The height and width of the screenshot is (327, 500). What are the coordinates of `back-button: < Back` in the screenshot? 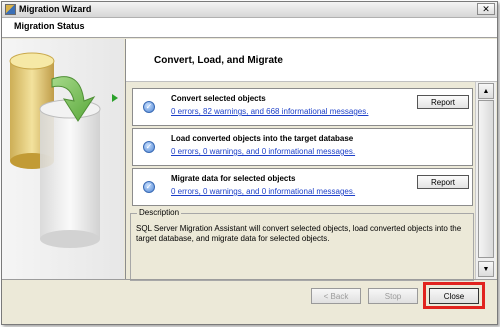 It's located at (336, 296).